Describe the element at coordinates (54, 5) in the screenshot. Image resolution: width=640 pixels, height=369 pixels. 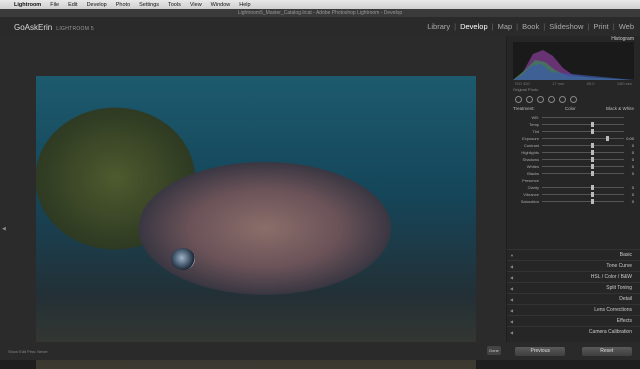
I see `menu-file: File` at that location.